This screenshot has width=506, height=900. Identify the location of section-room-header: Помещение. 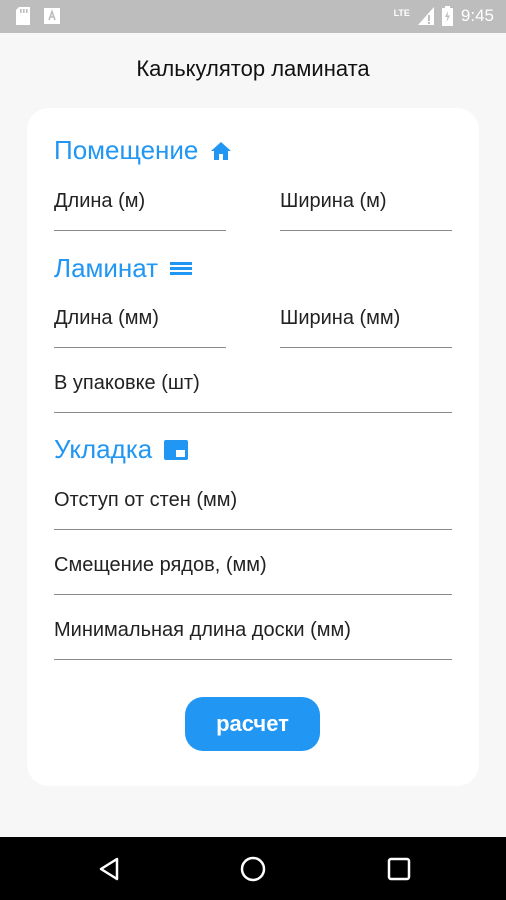
(143, 150).